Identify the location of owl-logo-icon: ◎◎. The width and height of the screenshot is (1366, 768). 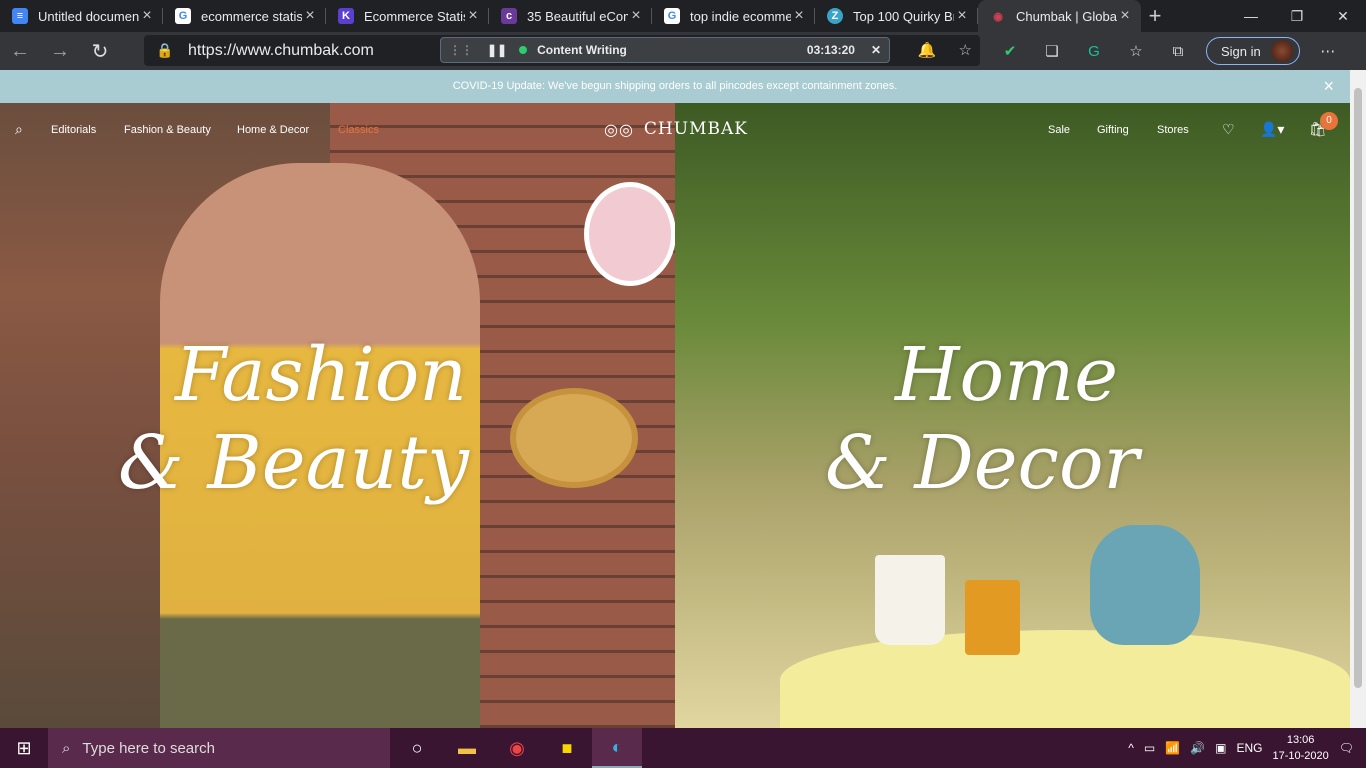
(619, 129).